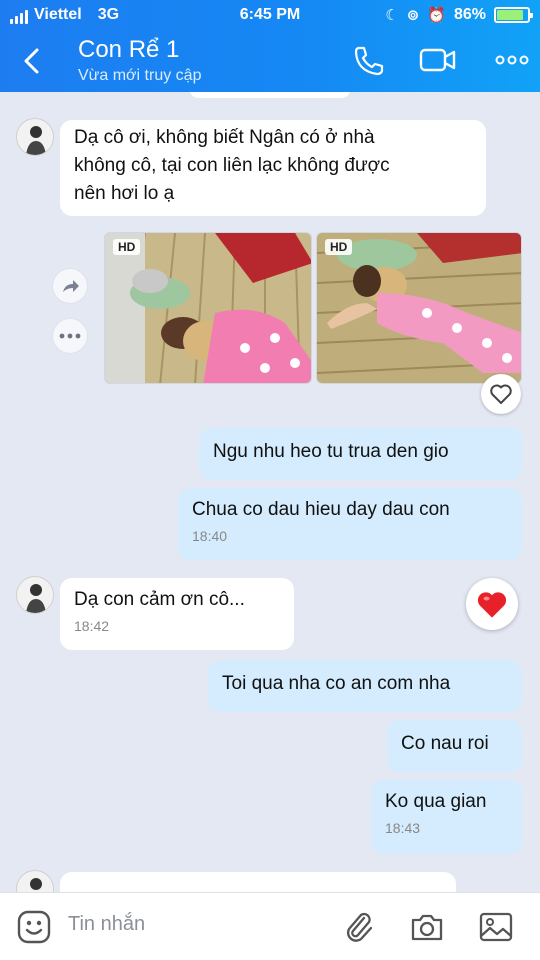 The image size is (540, 960). Describe the element at coordinates (92, 626) in the screenshot. I see `message-time: 18:42` at that location.